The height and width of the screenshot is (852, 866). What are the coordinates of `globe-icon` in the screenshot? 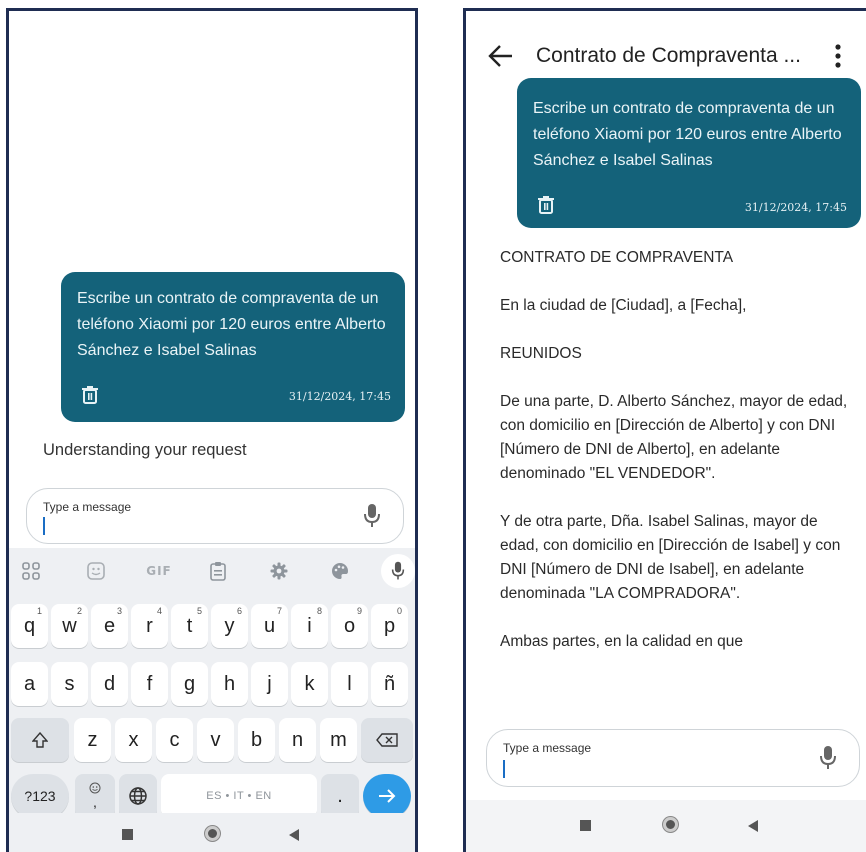 It's located at (138, 796).